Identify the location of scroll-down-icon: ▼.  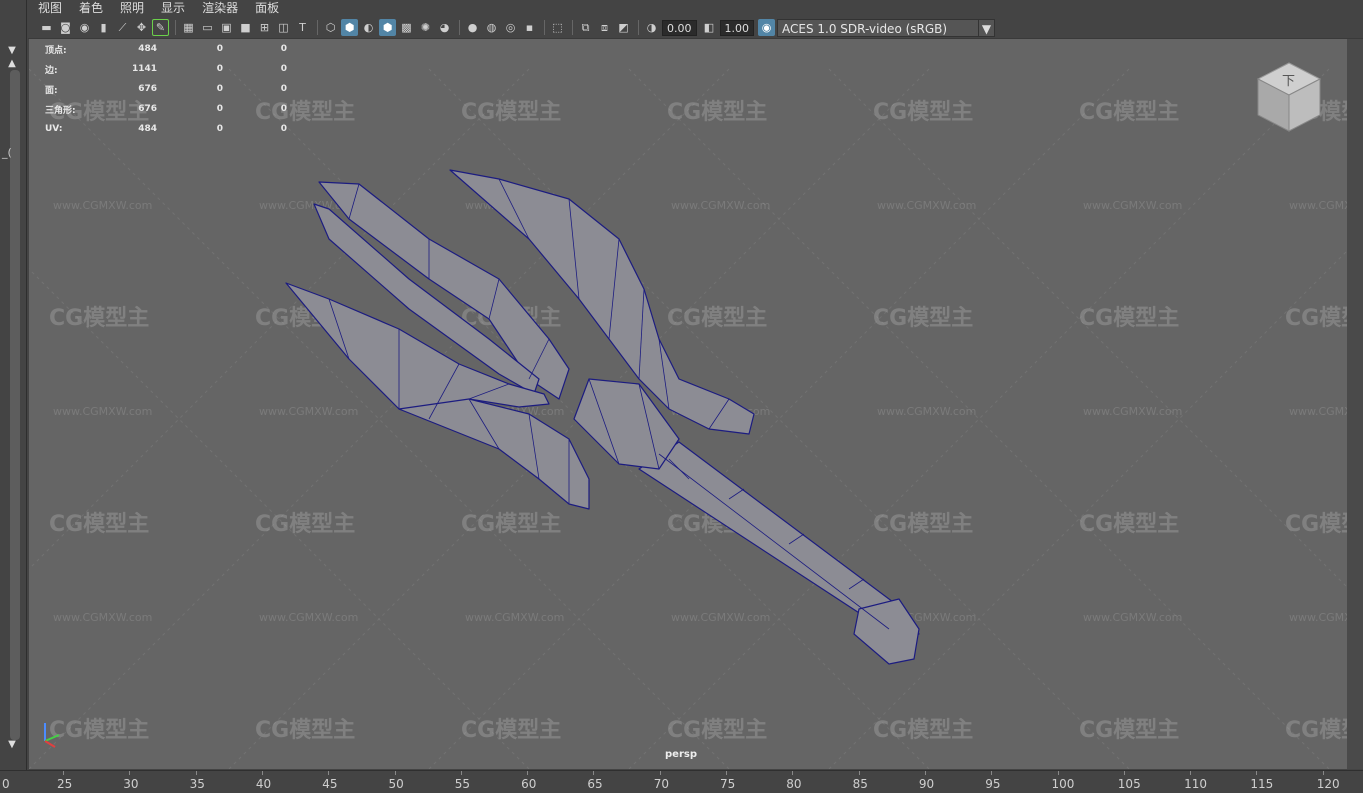
(12, 745).